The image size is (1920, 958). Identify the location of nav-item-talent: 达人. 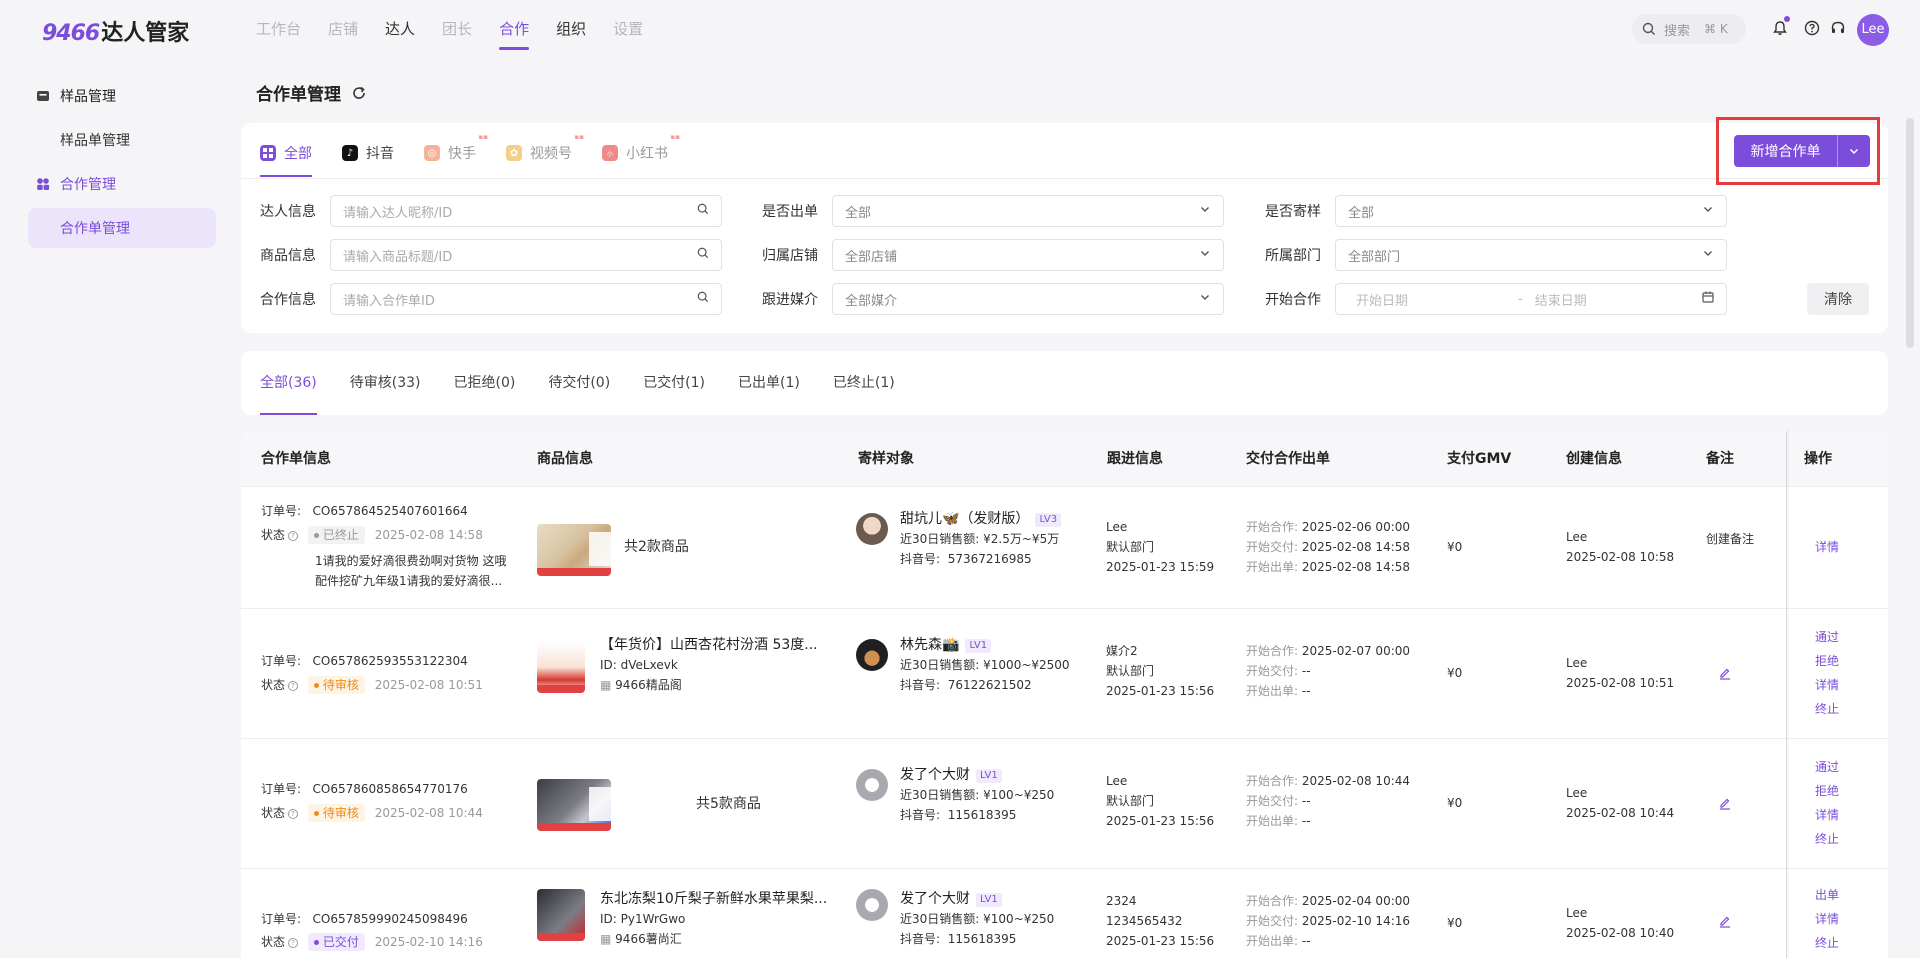
(400, 29).